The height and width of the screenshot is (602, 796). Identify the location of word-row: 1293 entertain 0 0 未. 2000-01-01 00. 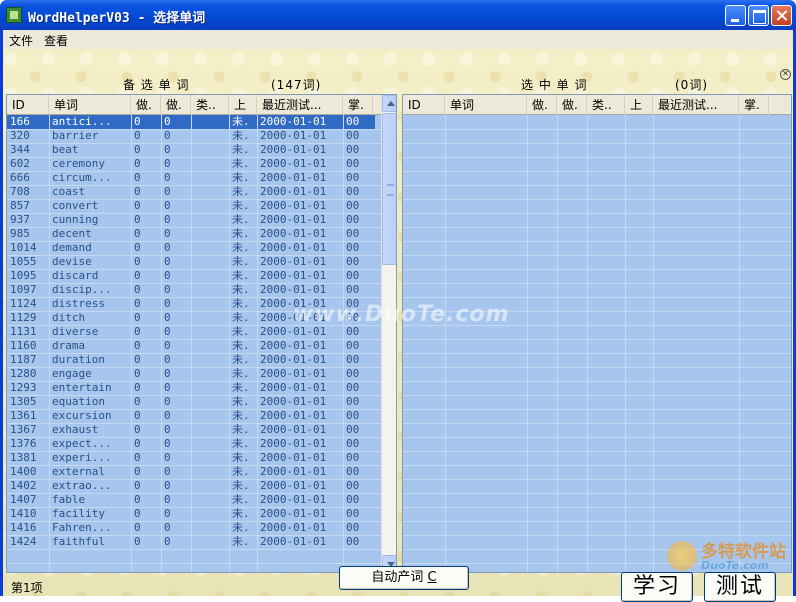
(193, 388).